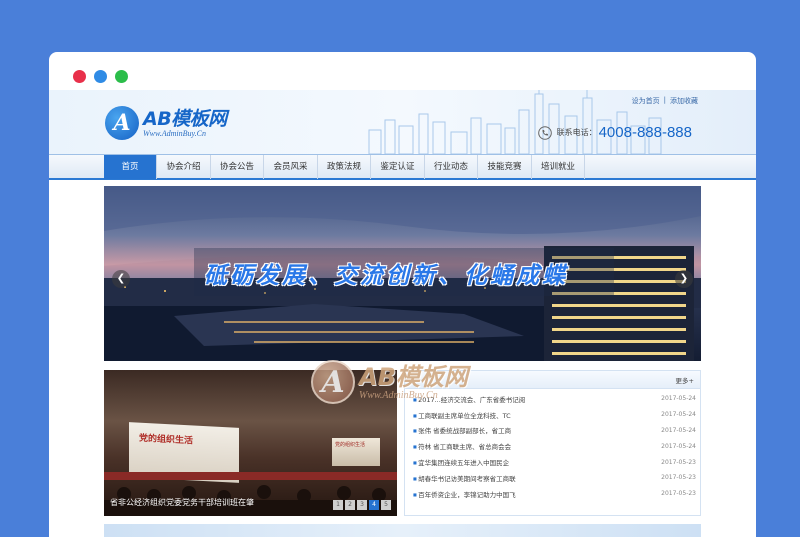 This screenshot has width=800, height=537. I want to click on nav-item-industry-news: 行业动态, so click(451, 167).